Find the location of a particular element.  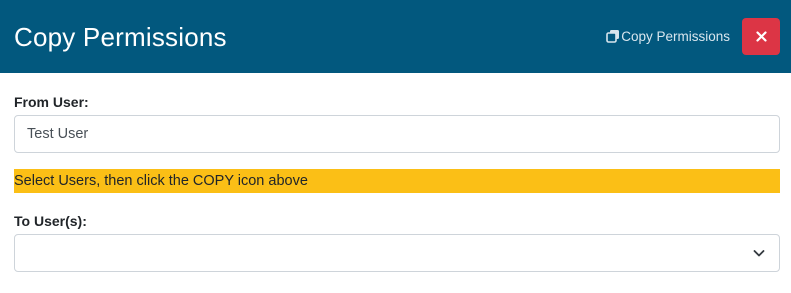

close-icon is located at coordinates (761, 36).